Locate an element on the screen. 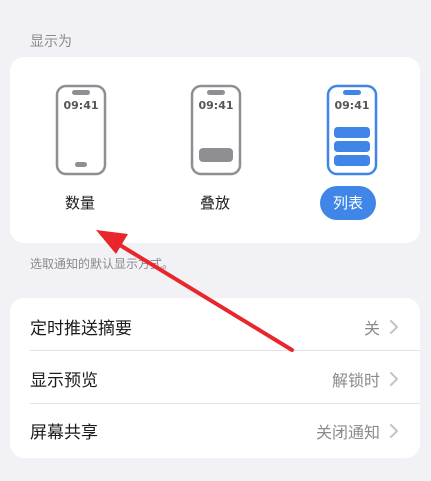  row-scheduled-summary: 定时推送摘要 关 is located at coordinates (215, 326).